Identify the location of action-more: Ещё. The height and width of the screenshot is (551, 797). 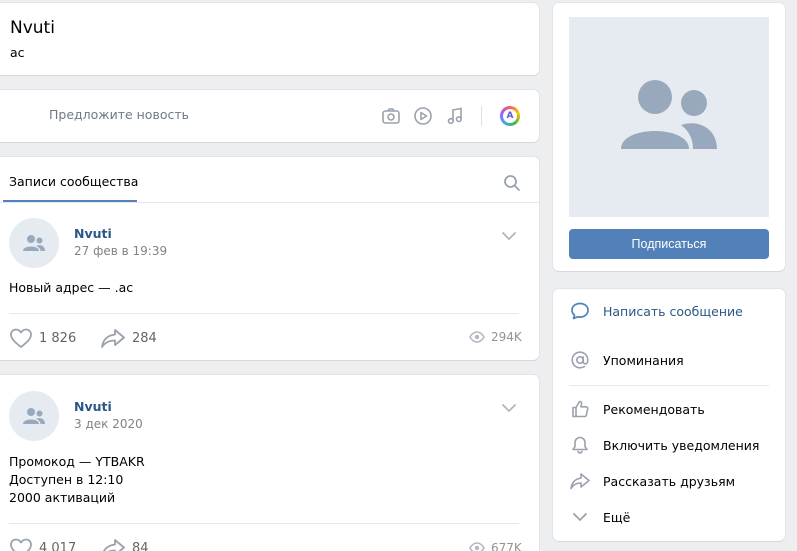
(669, 517).